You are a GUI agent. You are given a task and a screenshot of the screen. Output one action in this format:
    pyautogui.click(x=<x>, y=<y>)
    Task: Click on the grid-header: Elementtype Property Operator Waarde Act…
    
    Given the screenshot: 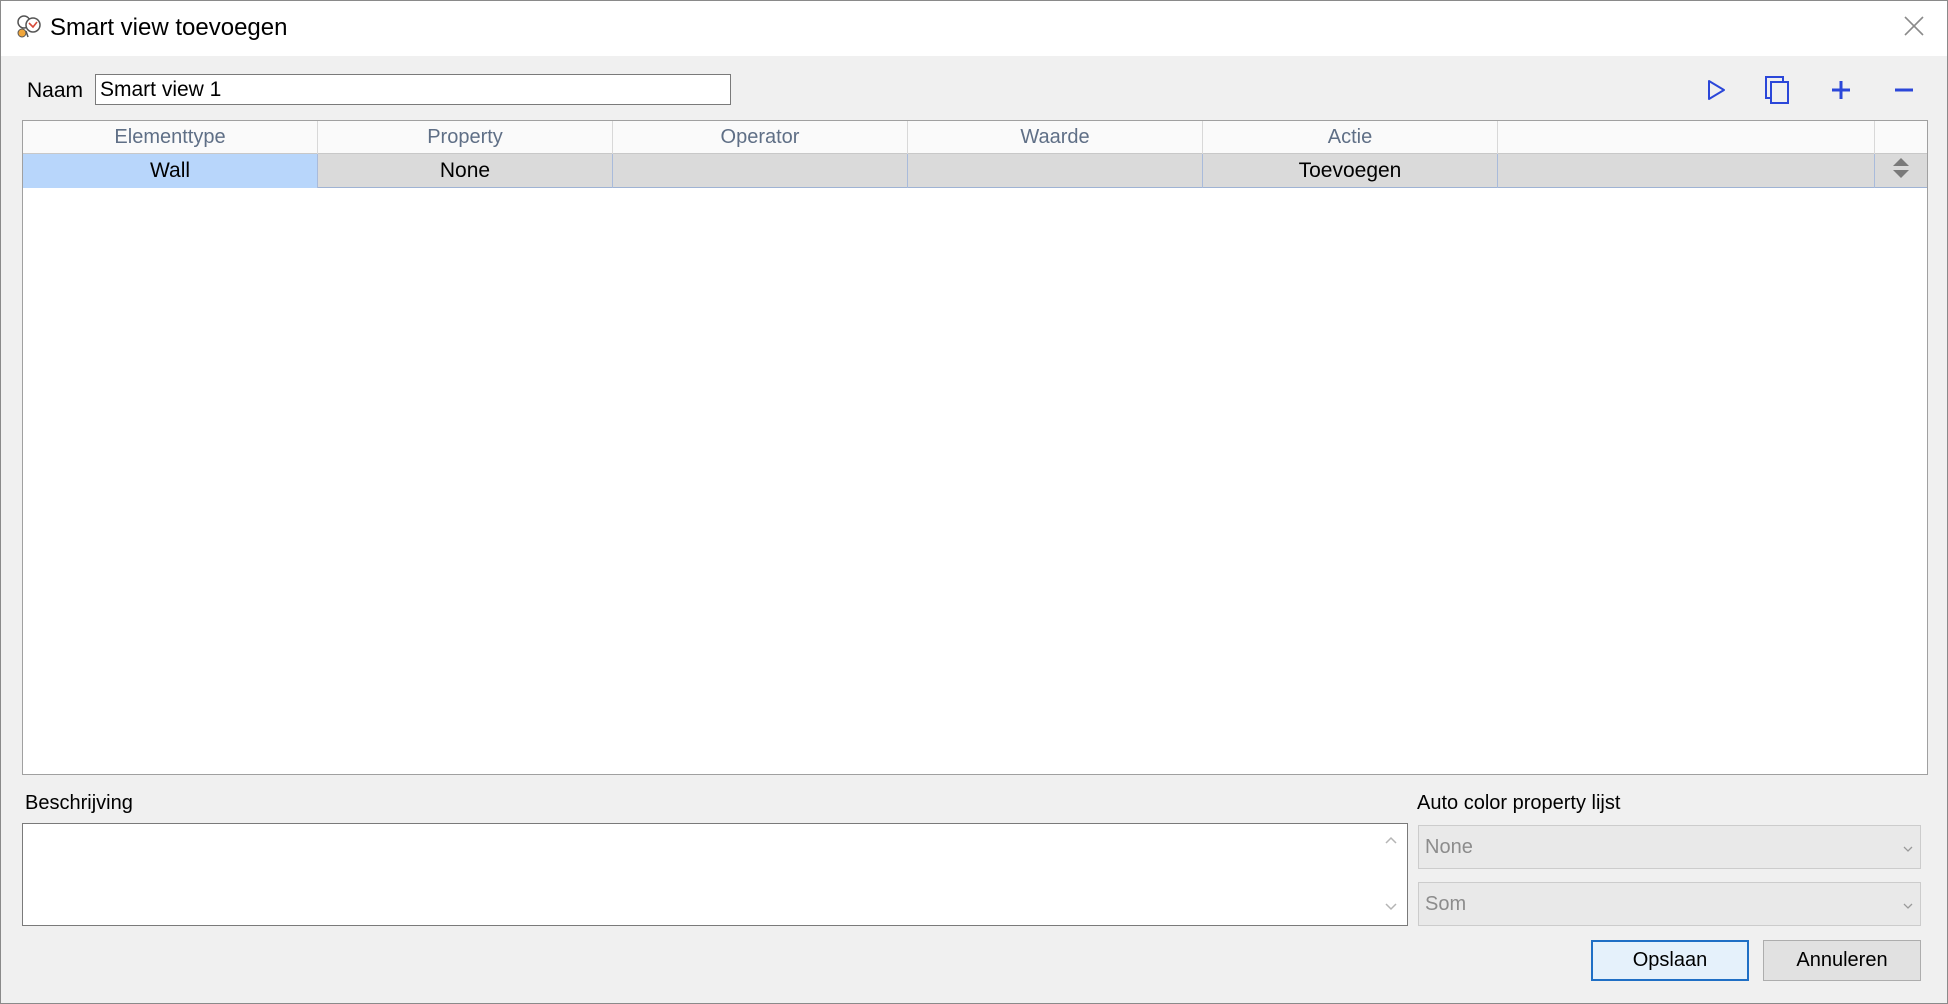 What is the action you would take?
    pyautogui.click(x=975, y=137)
    